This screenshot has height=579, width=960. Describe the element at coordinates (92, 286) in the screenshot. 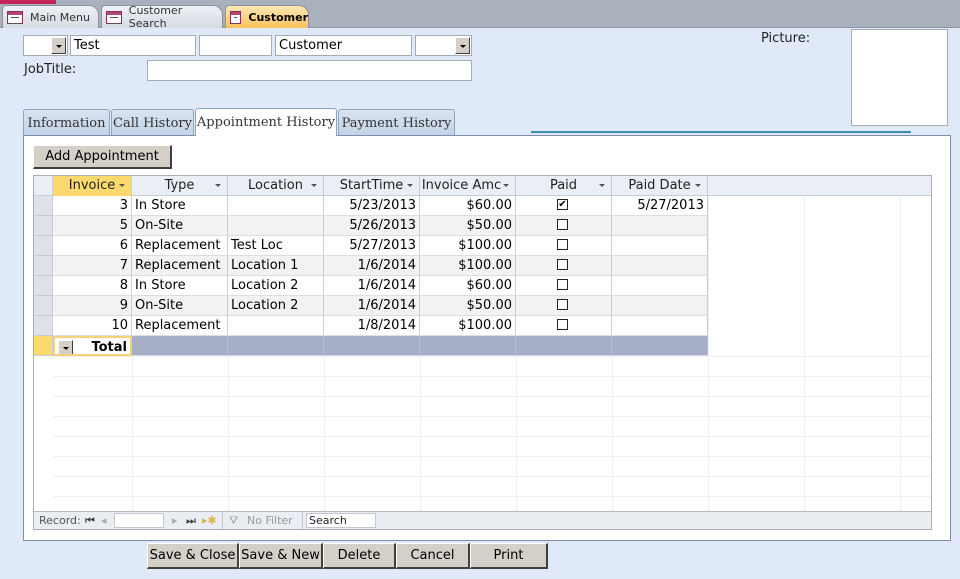

I see `cell-invoice: 8` at that location.